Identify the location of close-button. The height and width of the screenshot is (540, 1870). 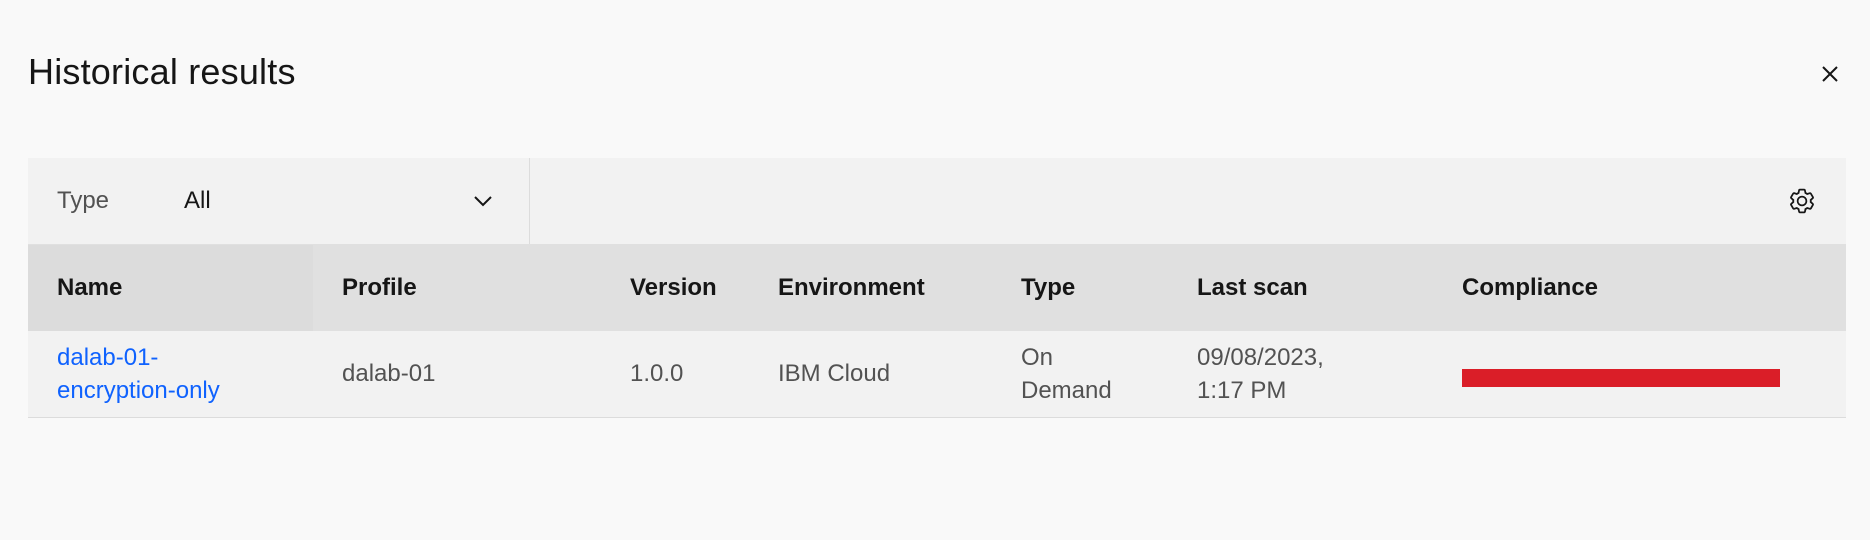
(1830, 74).